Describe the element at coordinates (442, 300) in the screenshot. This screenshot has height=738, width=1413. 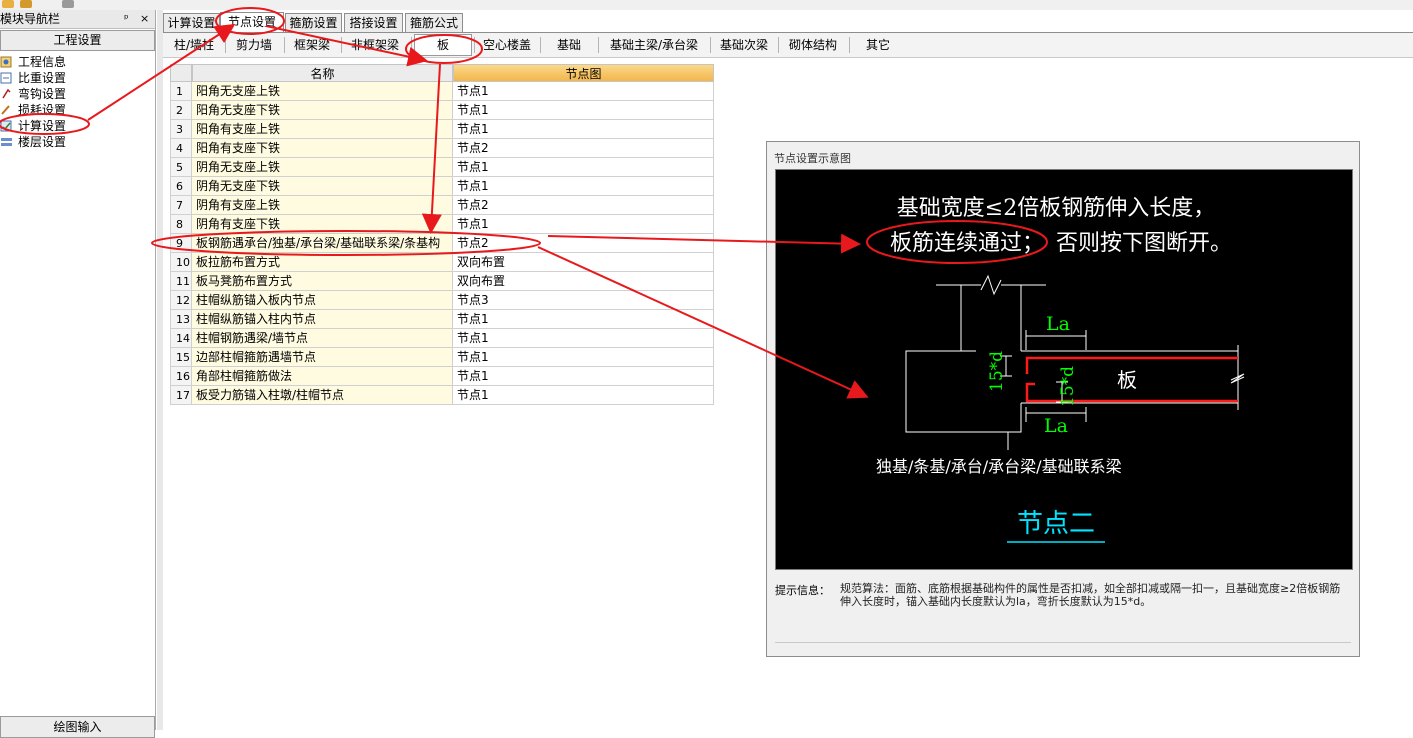
I see `table-row: 12 柱帽纵筋锚入板内节点 节点3` at that location.